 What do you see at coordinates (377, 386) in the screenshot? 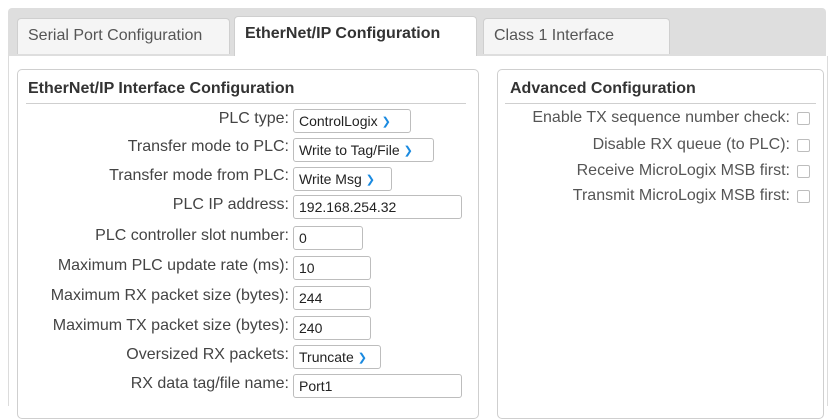
I see `rx-tag-name-input: Port1` at bounding box center [377, 386].